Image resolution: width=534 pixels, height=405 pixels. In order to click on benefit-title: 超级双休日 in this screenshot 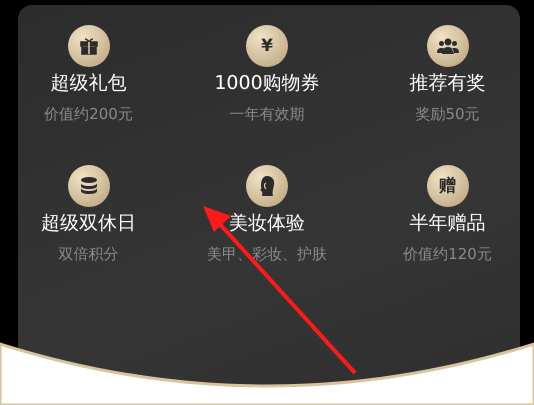, I will do `click(88, 223)`.